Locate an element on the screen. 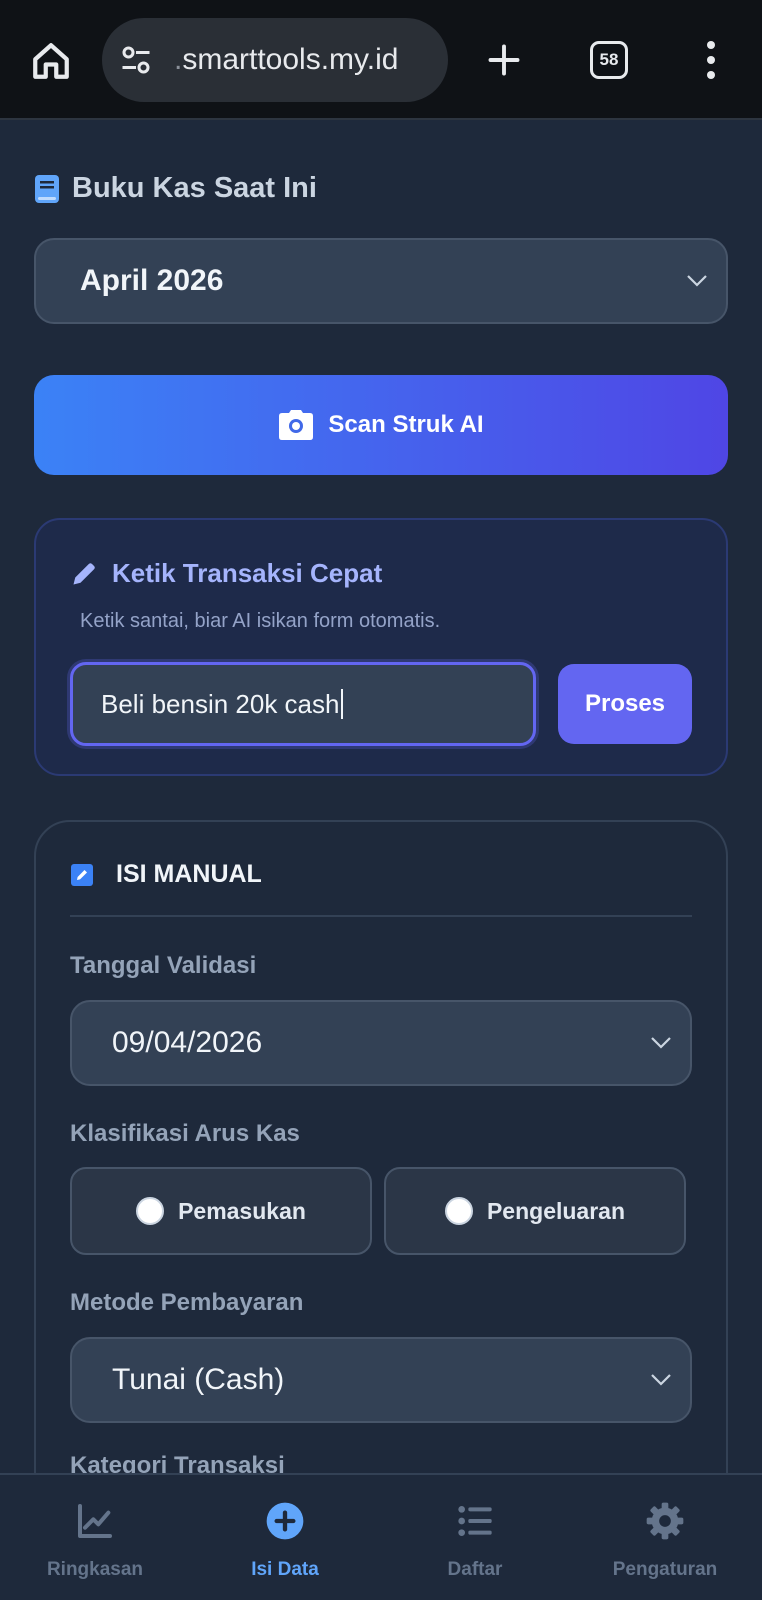  nav-item-pengaturan: Pengaturan is located at coordinates (665, 1537).